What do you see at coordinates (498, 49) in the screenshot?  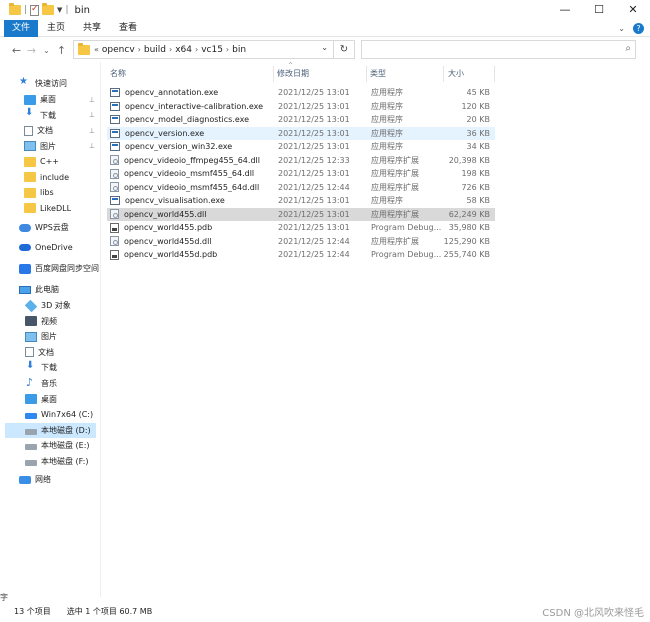 I see `search-input: ⌕` at bounding box center [498, 49].